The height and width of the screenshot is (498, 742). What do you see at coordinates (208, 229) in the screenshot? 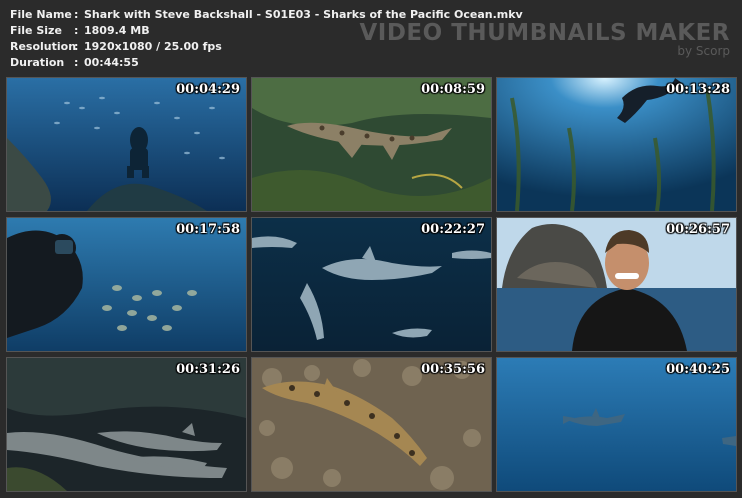
I see `thumbnail-timestamp: 00:17:58` at bounding box center [208, 229].